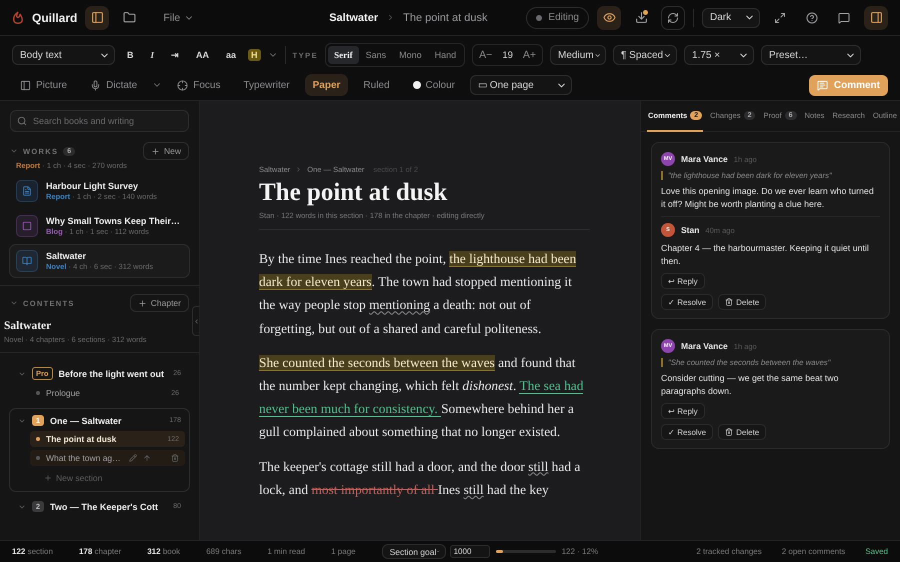 The image size is (900, 562). I want to click on search-icon, so click(22, 121).